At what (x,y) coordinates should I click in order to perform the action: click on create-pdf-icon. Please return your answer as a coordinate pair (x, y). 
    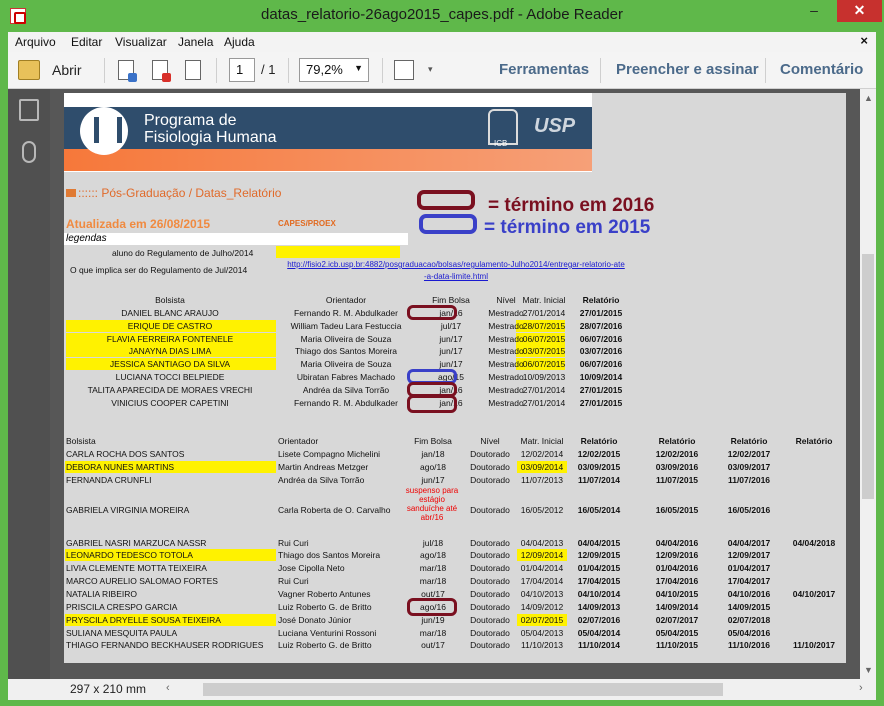
    Looking at the image, I should click on (127, 71).